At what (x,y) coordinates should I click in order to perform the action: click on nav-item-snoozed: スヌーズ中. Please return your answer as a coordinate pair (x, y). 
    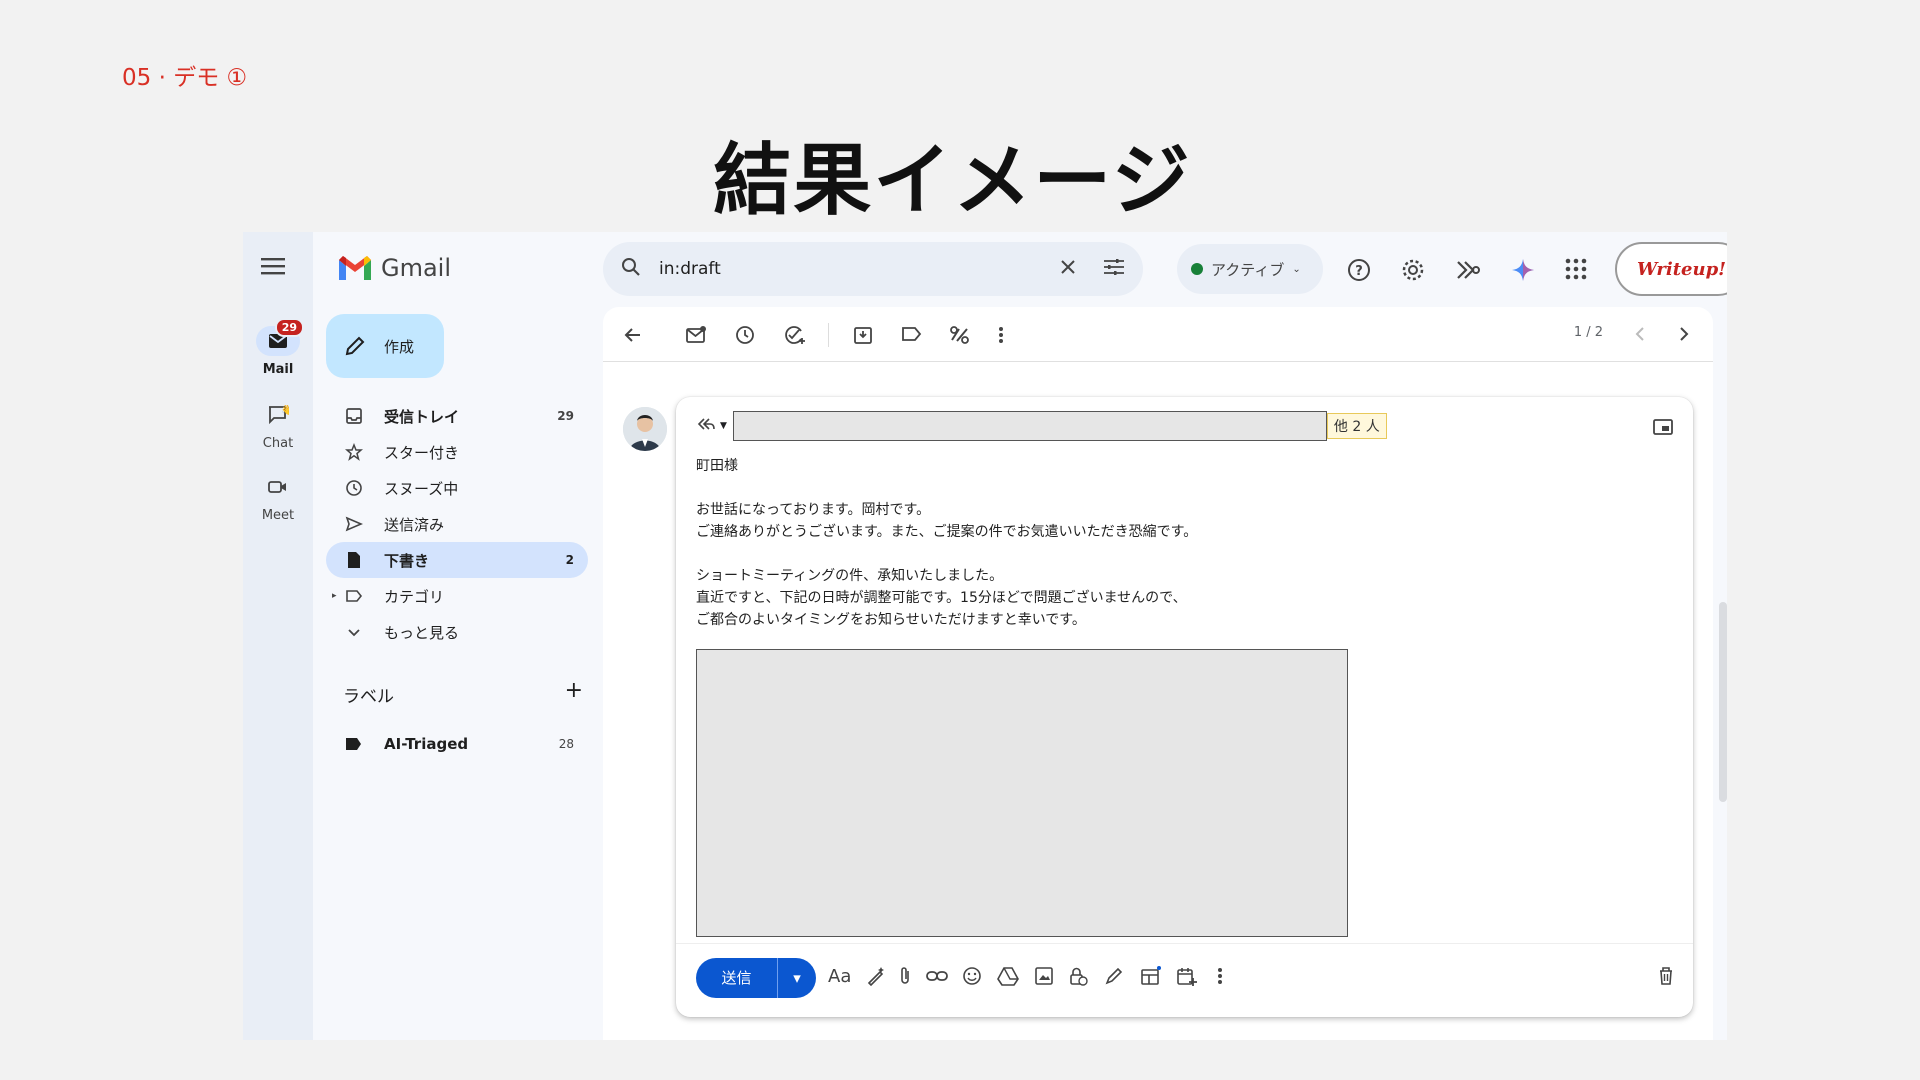
    Looking at the image, I should click on (457, 488).